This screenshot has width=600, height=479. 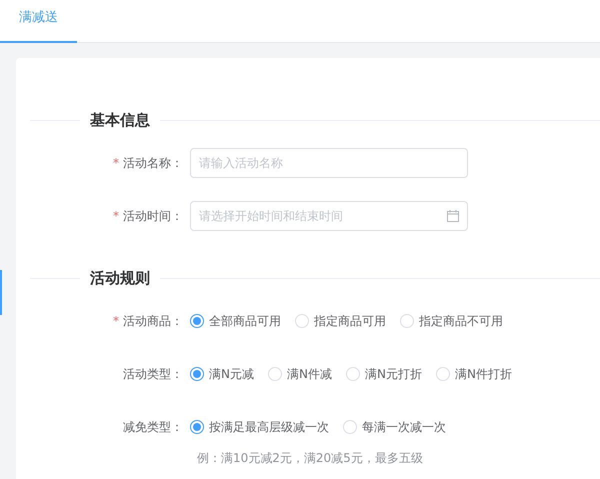 What do you see at coordinates (231, 374) in the screenshot?
I see `radio-label: 满N元减` at bounding box center [231, 374].